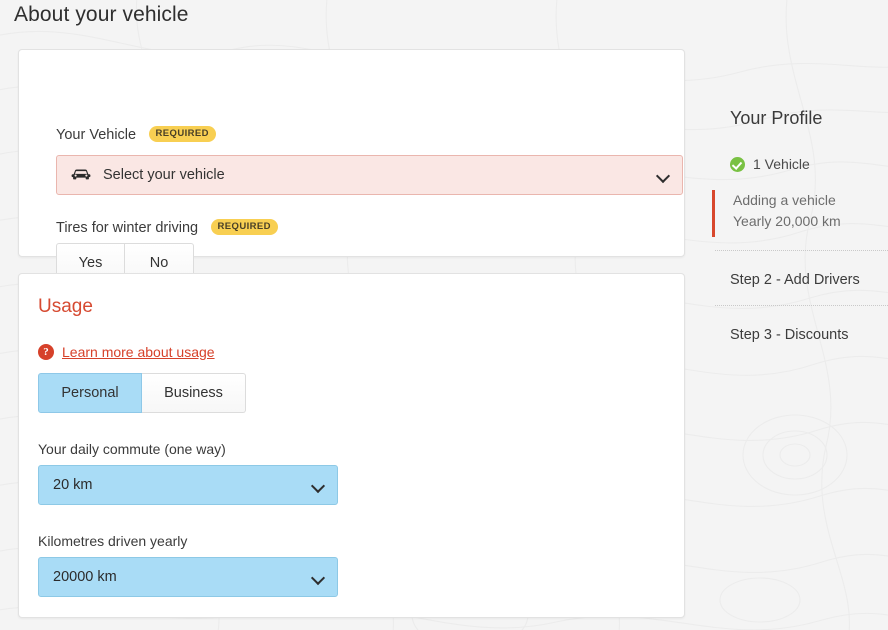 The width and height of the screenshot is (888, 630). I want to click on profile-step-3: Step 3 - Discounts, so click(801, 324).